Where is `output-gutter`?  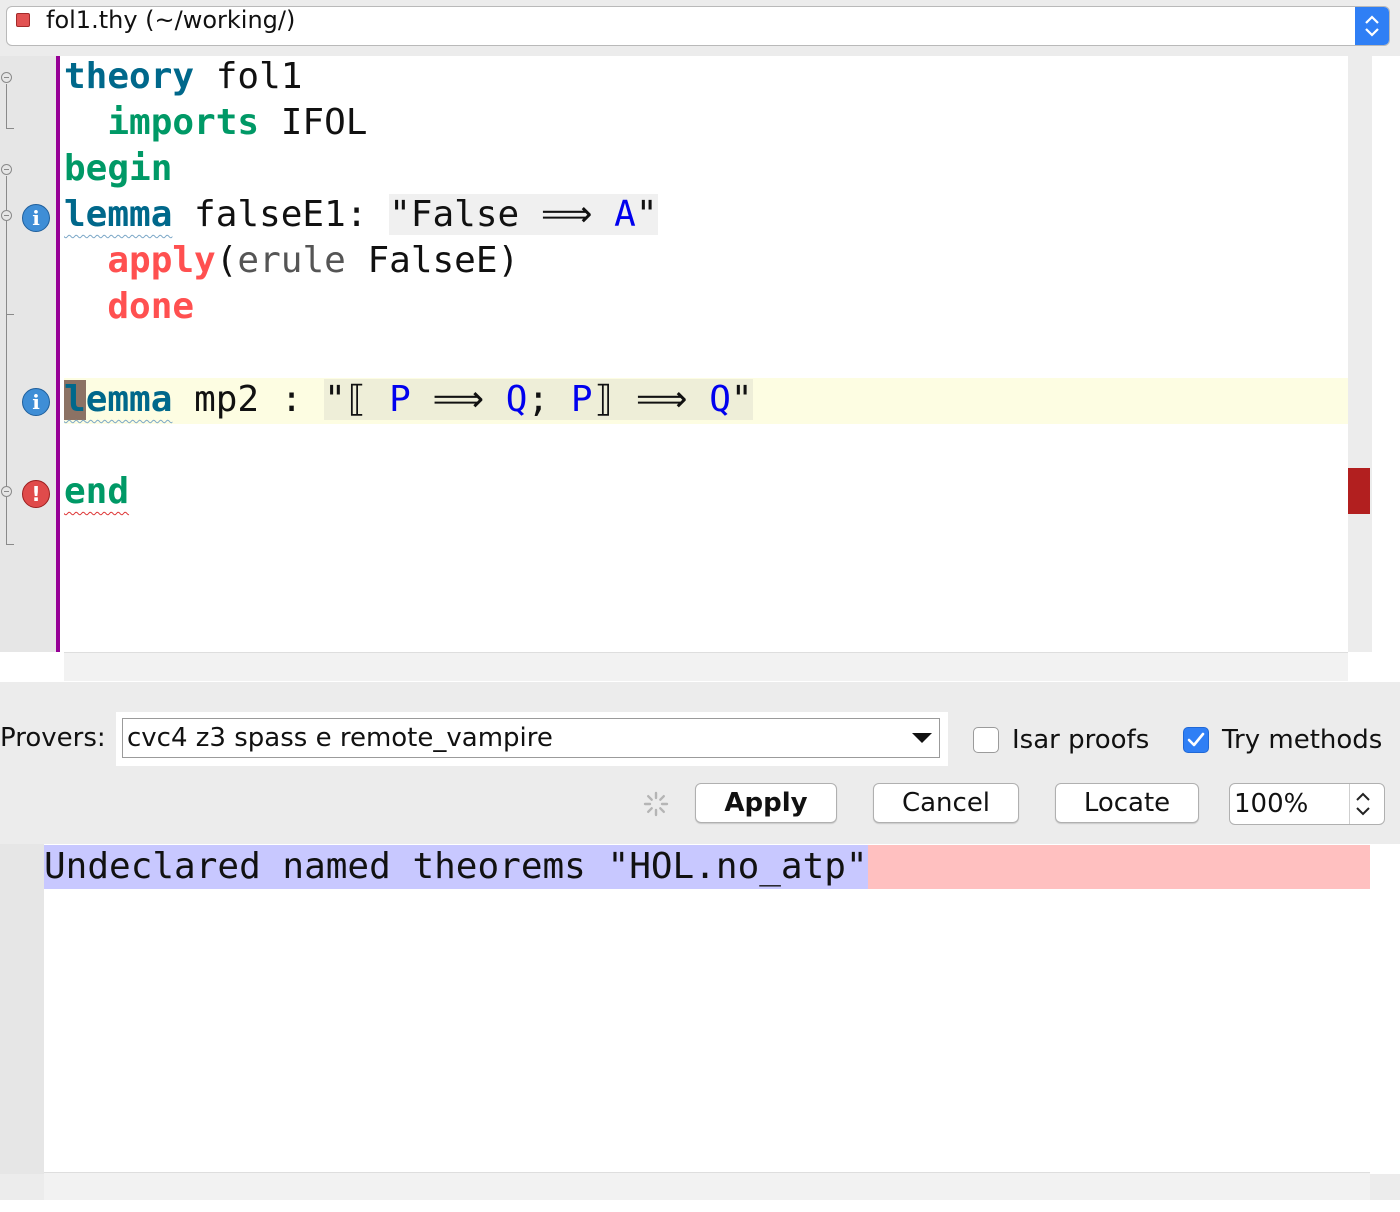
output-gutter is located at coordinates (22, 1009).